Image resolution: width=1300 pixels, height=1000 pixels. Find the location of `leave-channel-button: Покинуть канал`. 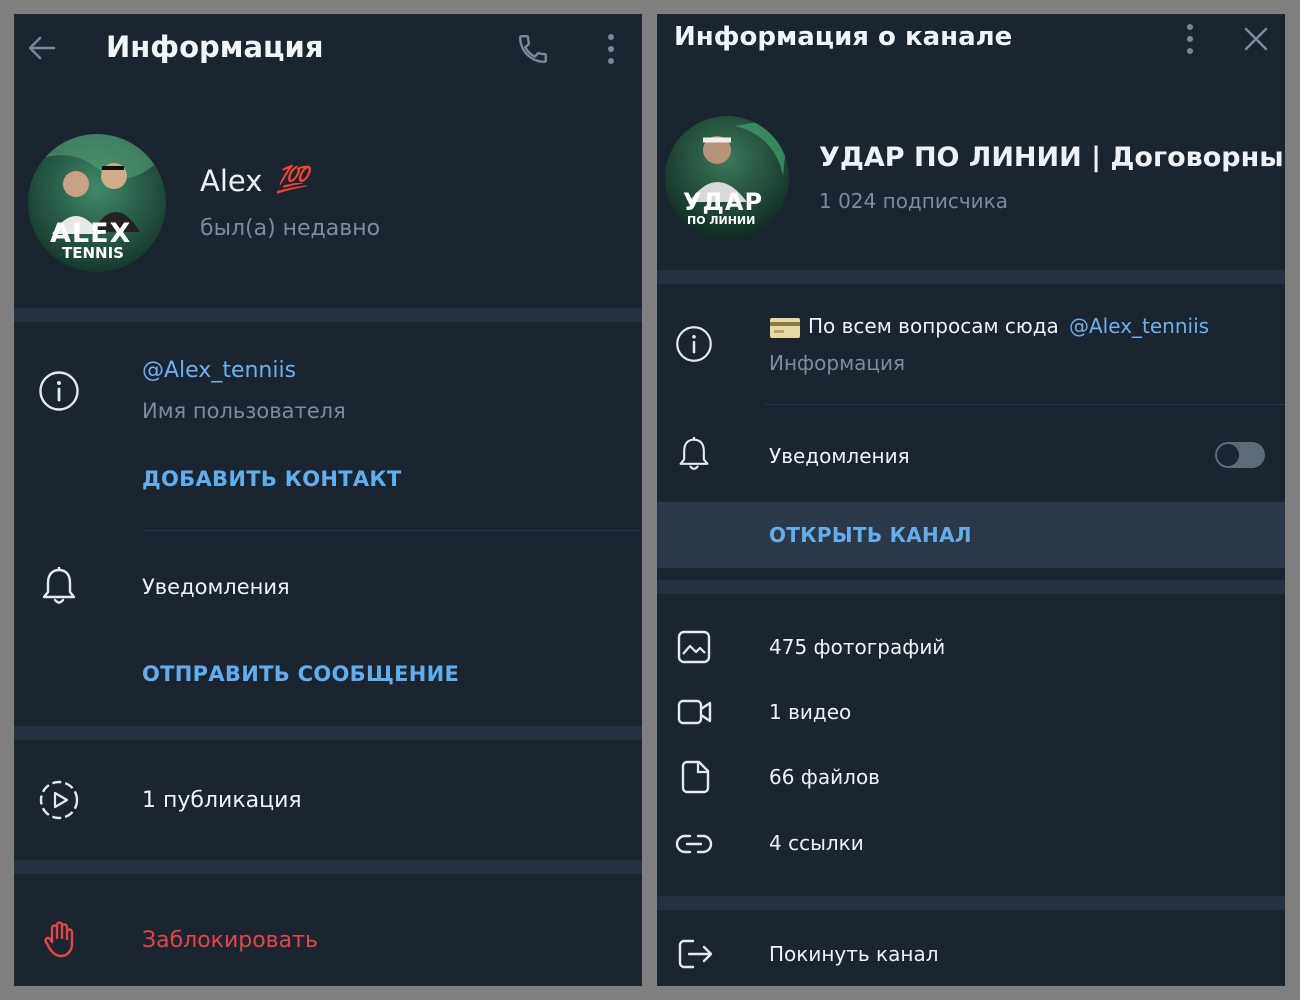

leave-channel-button: Покинуть канал is located at coordinates (854, 954).